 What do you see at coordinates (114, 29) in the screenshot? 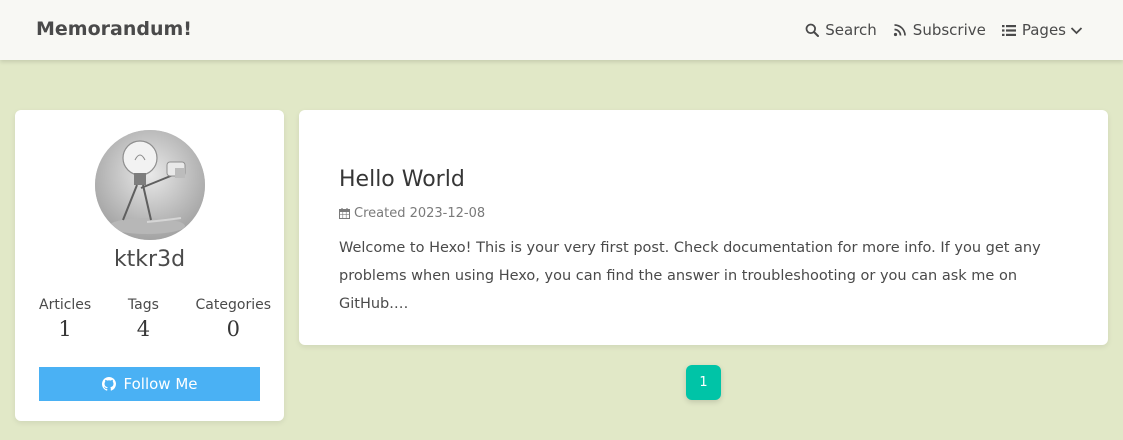
I see `site-brand: Memorandum!` at bounding box center [114, 29].